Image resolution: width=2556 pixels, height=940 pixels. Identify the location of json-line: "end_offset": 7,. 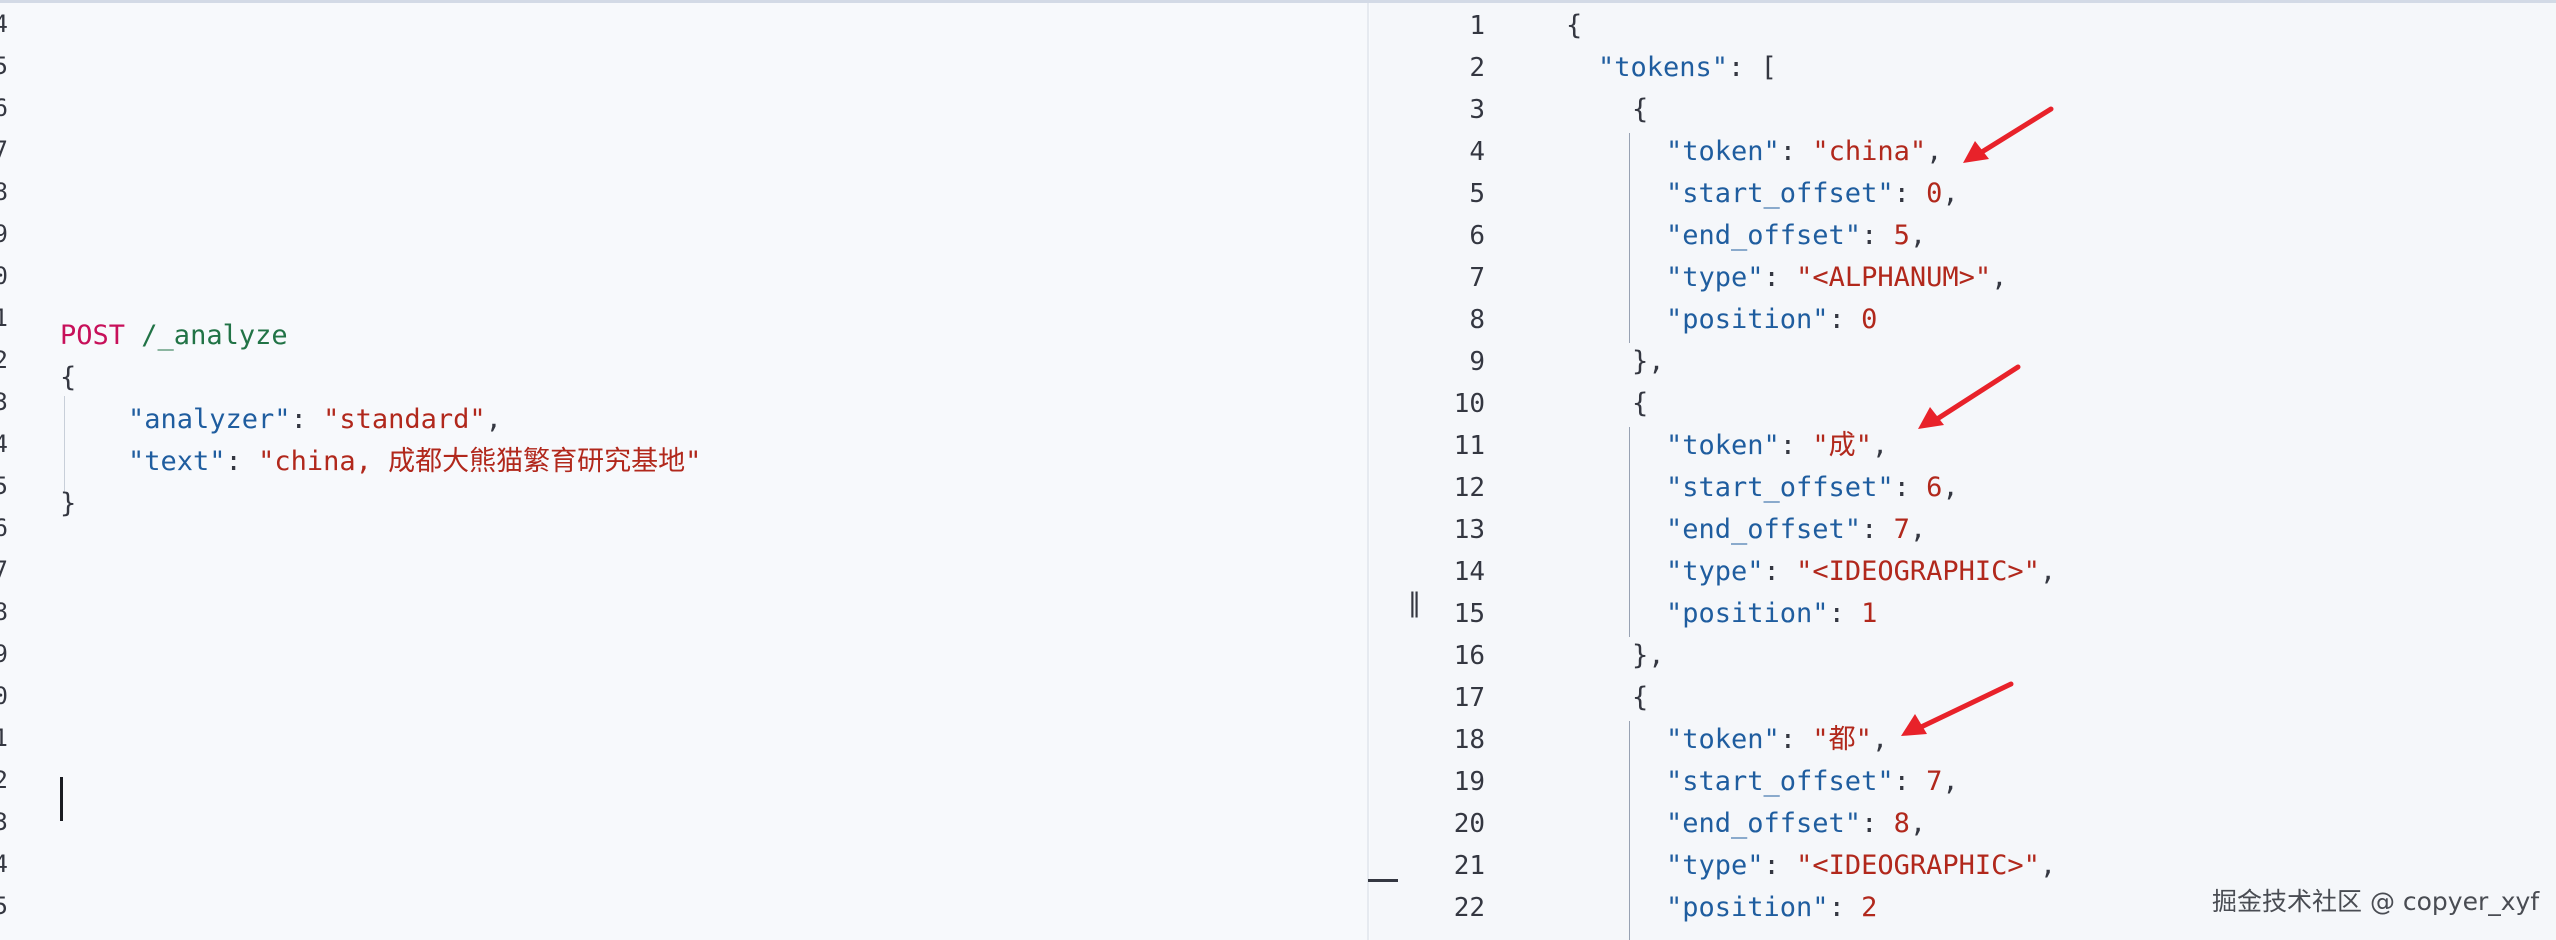
(1796, 529).